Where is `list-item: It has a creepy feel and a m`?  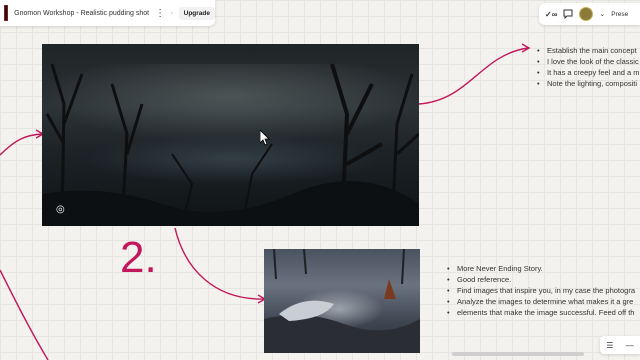 list-item: It has a creepy feel and a m is located at coordinates (588, 72).